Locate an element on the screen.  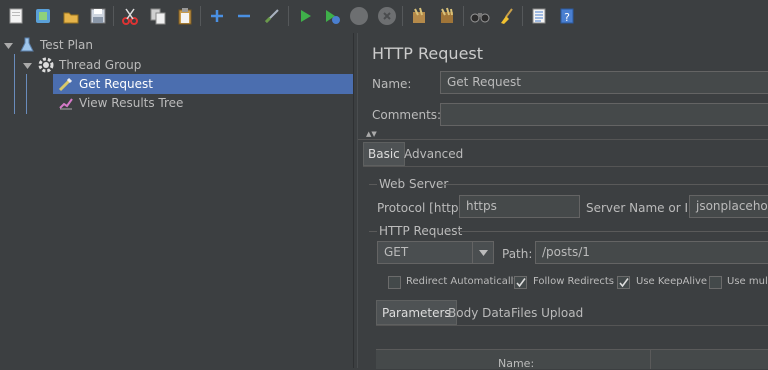
tree-item-label: Get Request is located at coordinates (116, 84).